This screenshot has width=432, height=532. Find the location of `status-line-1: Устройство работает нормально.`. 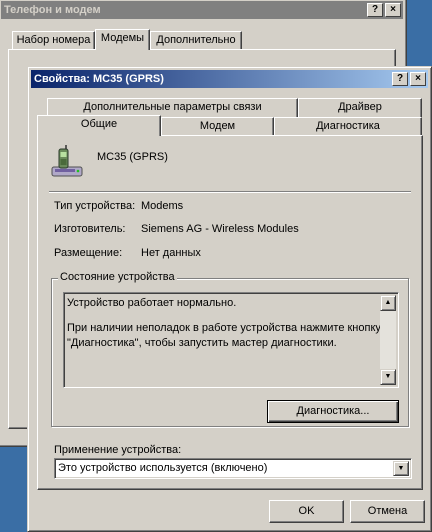

status-line-1: Устройство работает нормально. is located at coordinates (152, 303).